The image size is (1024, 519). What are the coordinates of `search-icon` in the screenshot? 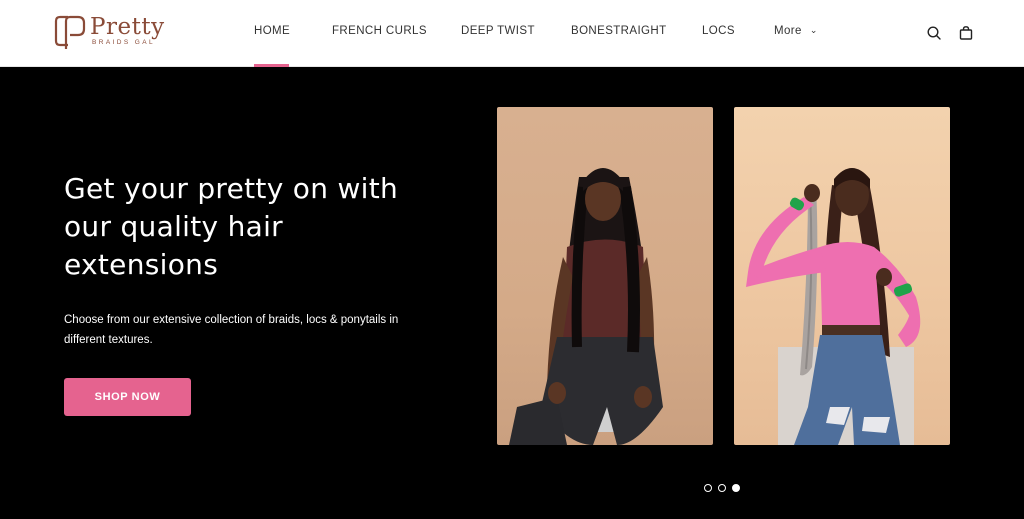 It's located at (934, 33).